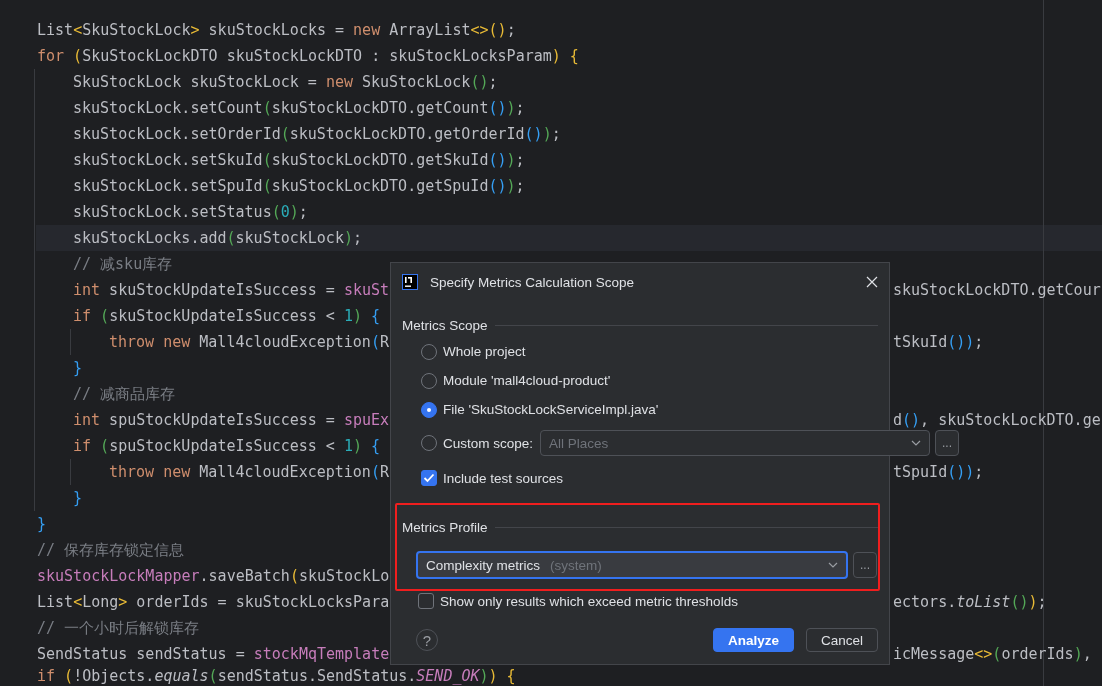 The width and height of the screenshot is (1102, 686). What do you see at coordinates (213, 602) in the screenshot?
I see `code-line: List<Long> orderIds = skuStockLocksPara` at bounding box center [213, 602].